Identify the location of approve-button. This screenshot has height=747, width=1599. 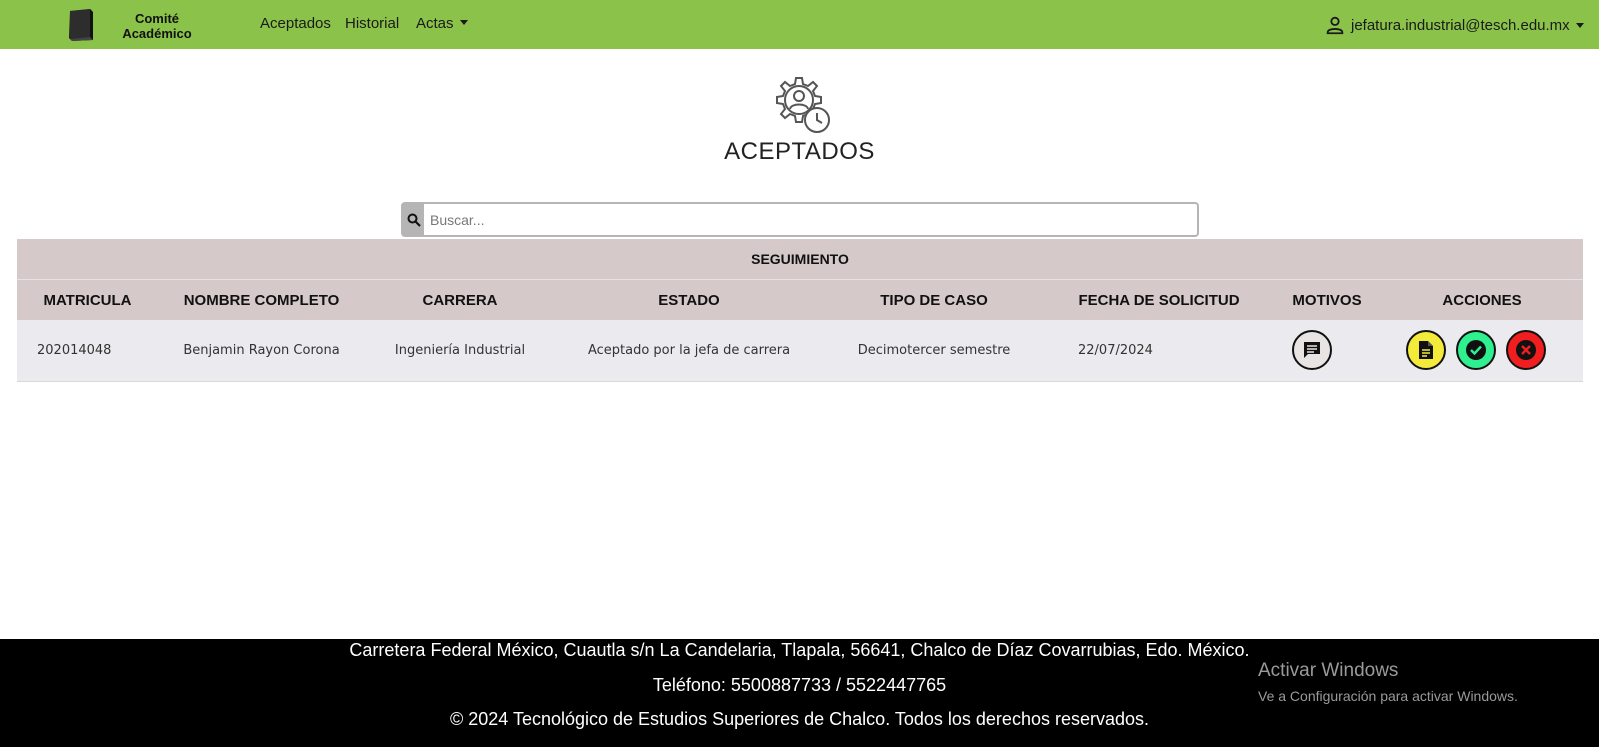
(1476, 350).